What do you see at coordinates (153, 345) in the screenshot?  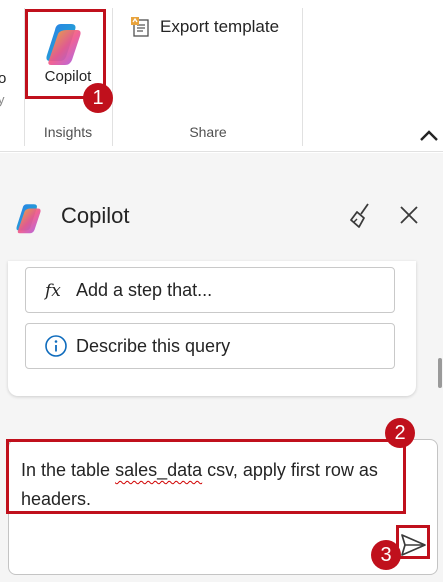 I see `suggestion-label: Describe this query` at bounding box center [153, 345].